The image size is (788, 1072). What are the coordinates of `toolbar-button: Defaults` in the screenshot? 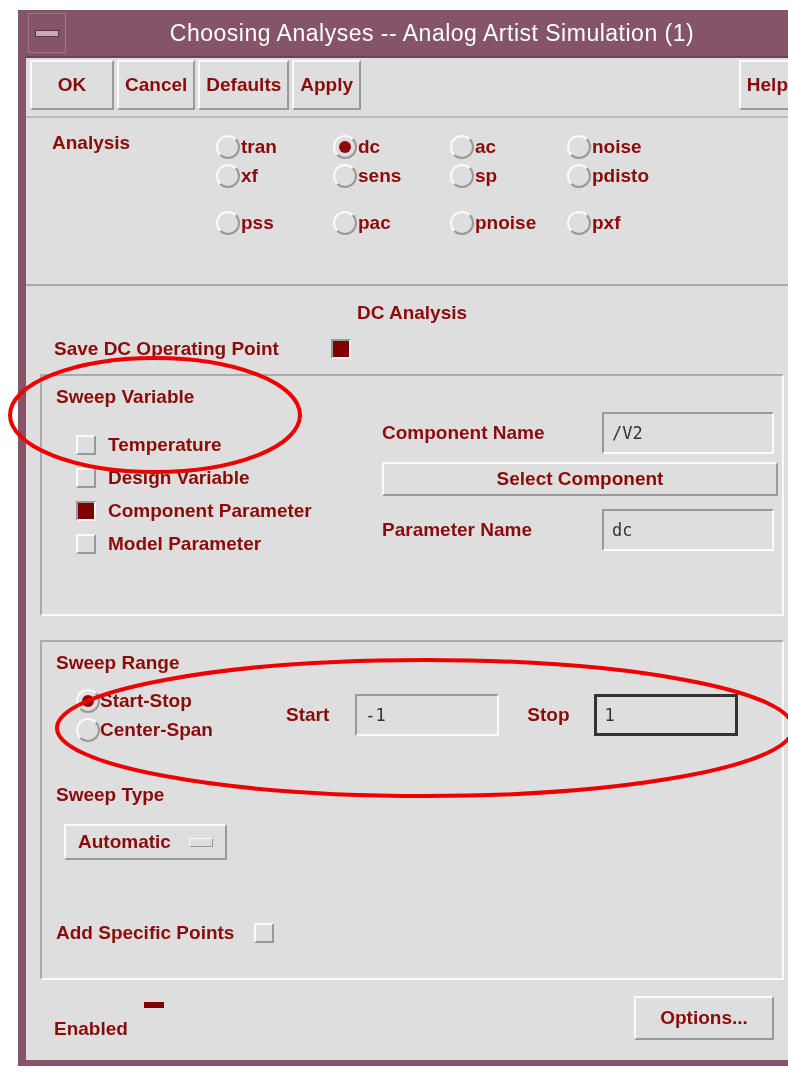 It's located at (244, 85).